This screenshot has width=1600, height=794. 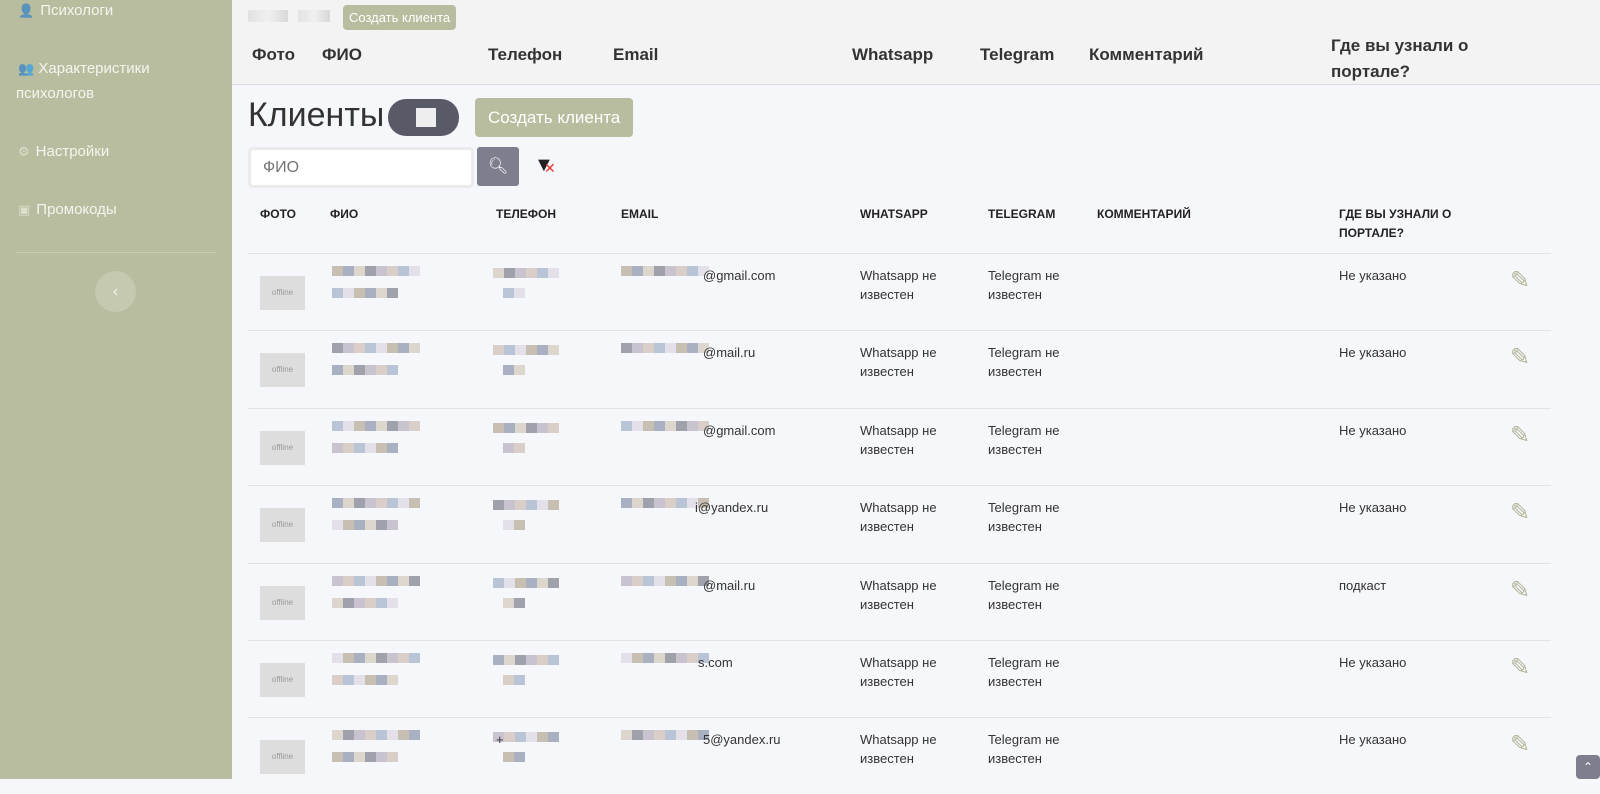 I want to click on clear-filter-button: ▼ ✕, so click(x=545, y=165).